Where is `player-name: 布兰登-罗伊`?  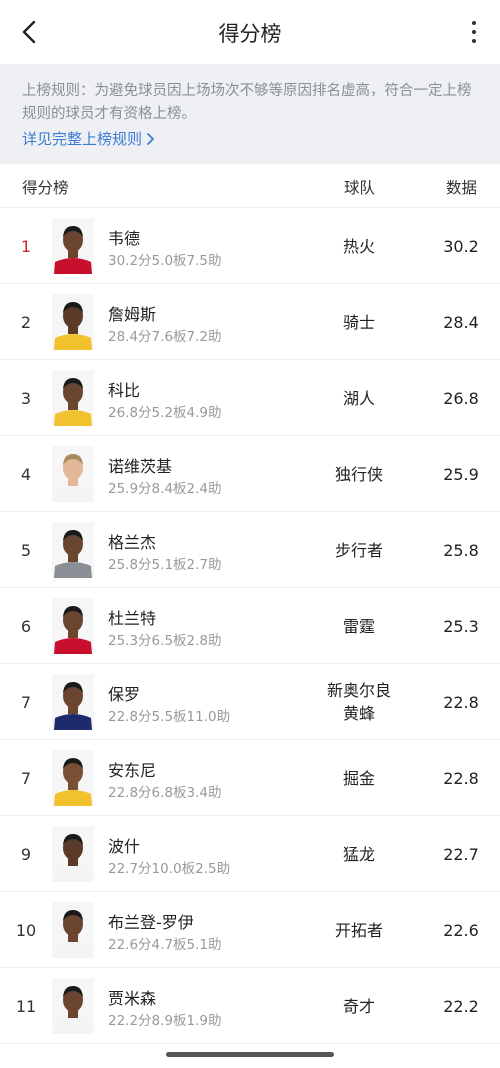 player-name: 布兰登-罗伊 is located at coordinates (151, 922).